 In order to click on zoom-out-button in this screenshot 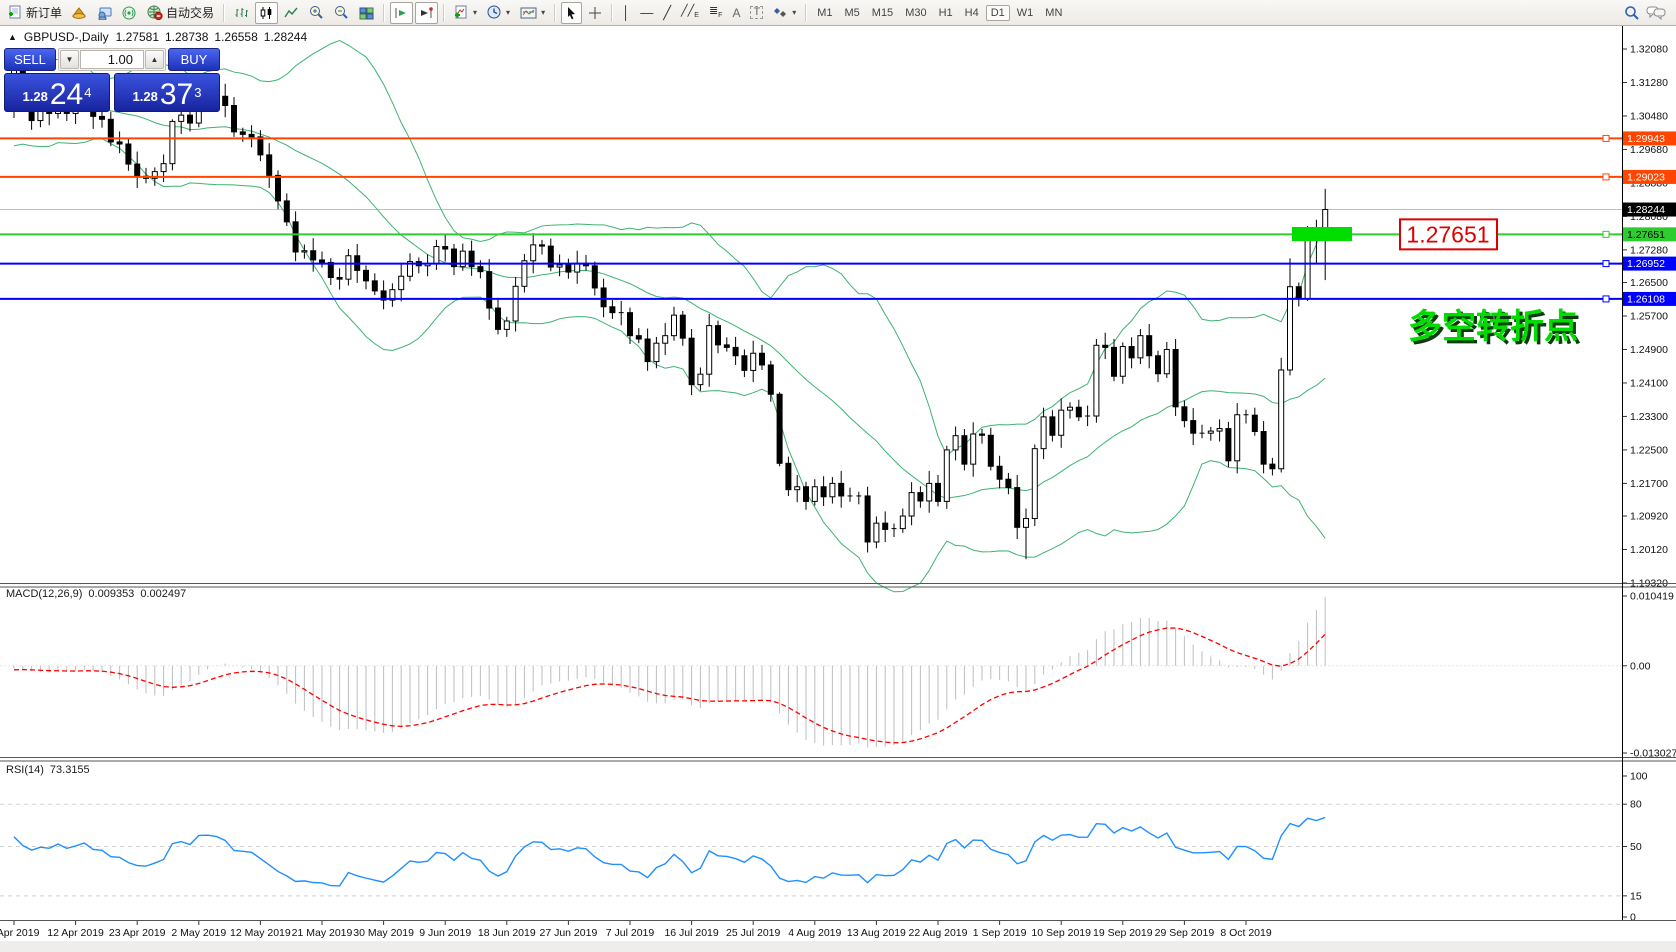, I will do `click(341, 13)`.